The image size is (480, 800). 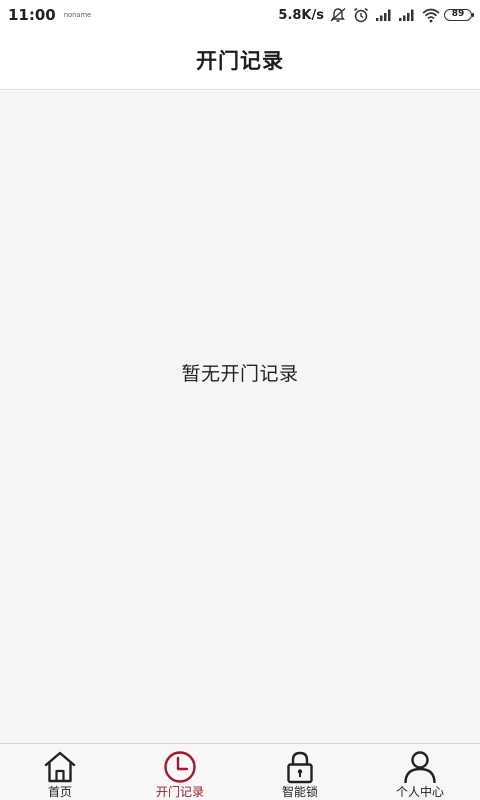 What do you see at coordinates (59, 792) in the screenshot?
I see `tab-home-label: 首页` at bounding box center [59, 792].